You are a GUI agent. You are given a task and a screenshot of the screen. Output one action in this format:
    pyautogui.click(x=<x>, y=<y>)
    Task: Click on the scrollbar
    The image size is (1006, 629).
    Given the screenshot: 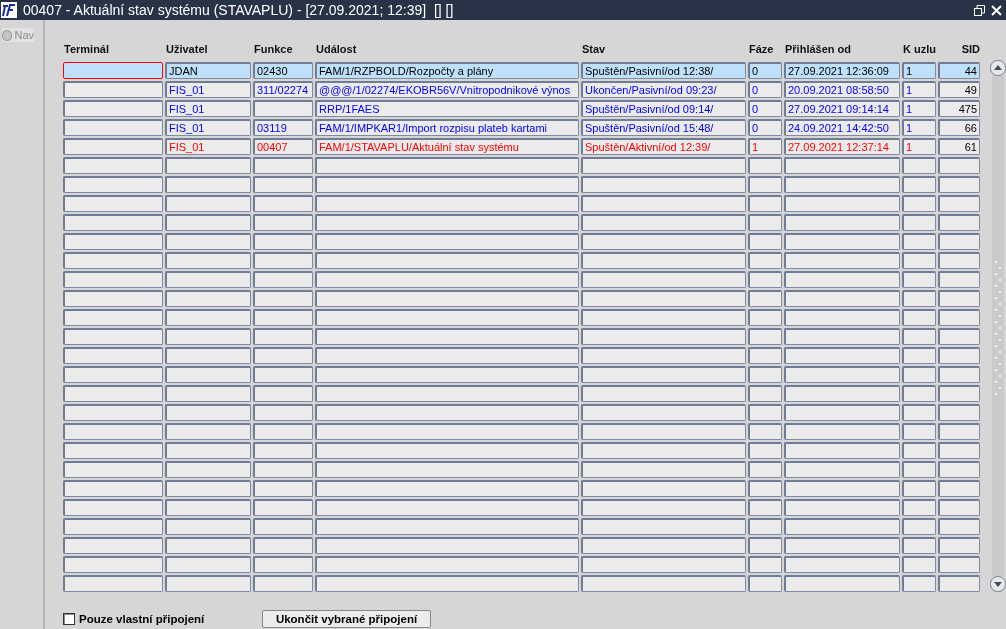 What is the action you would take?
    pyautogui.click(x=997, y=326)
    